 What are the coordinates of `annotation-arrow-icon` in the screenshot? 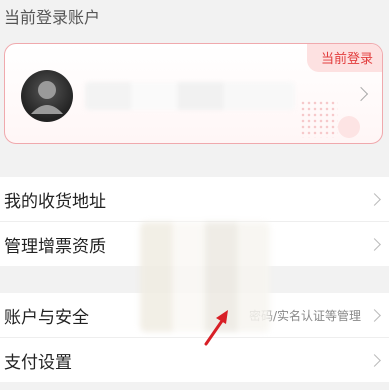 It's located at (216, 328).